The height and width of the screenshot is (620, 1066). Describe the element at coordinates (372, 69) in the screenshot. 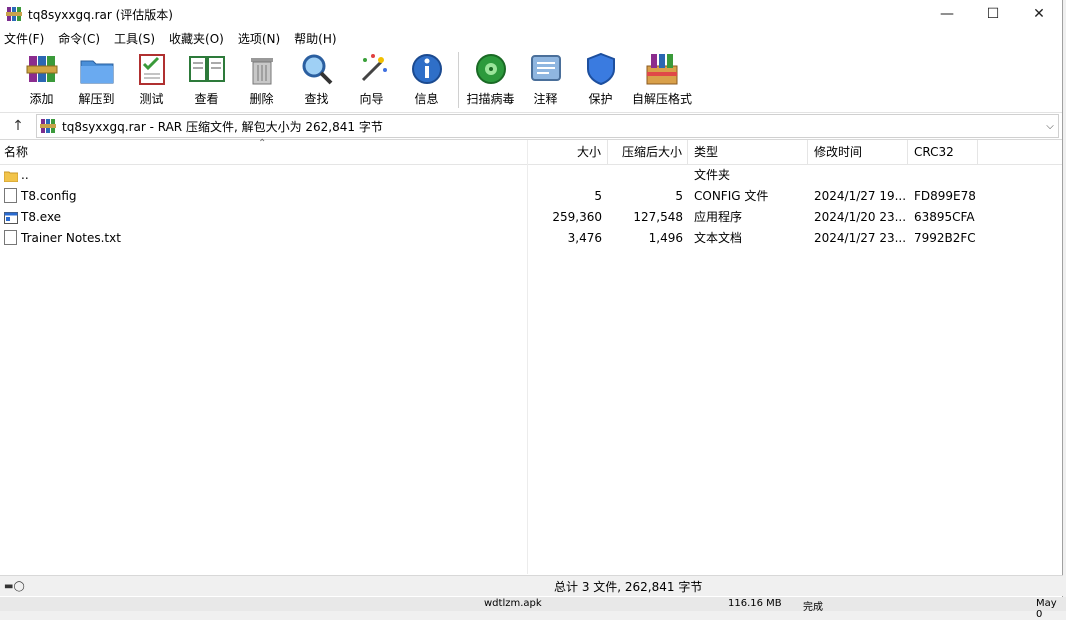

I see `wizard-icon` at that location.